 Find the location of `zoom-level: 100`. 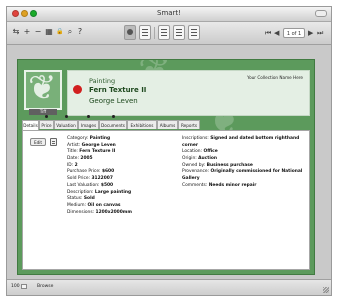

zoom-level: 100 is located at coordinates (15, 286).